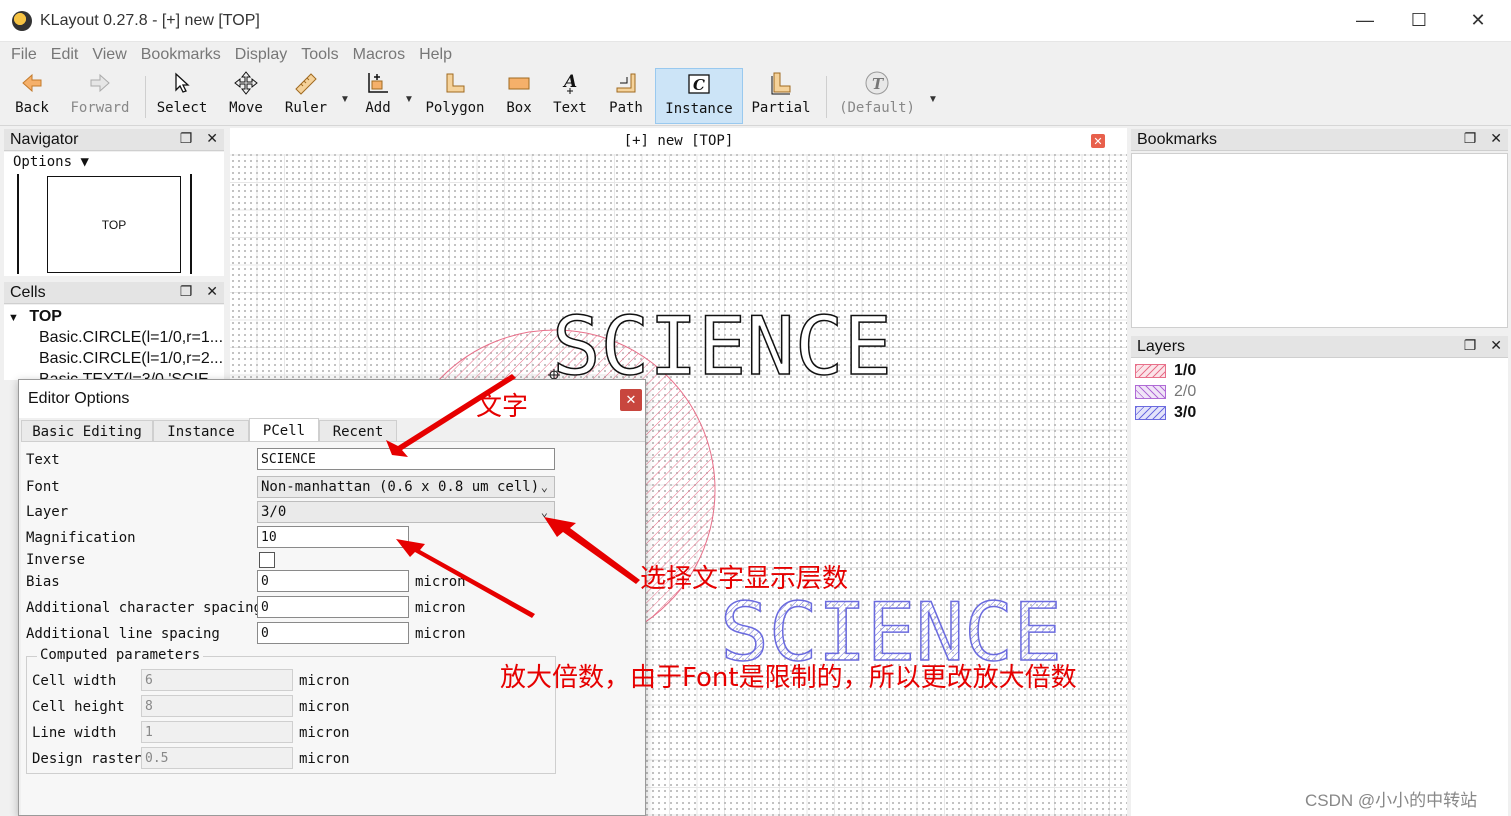 The height and width of the screenshot is (816, 1511). I want to click on add-dropdown-icon: ▼, so click(409, 99).